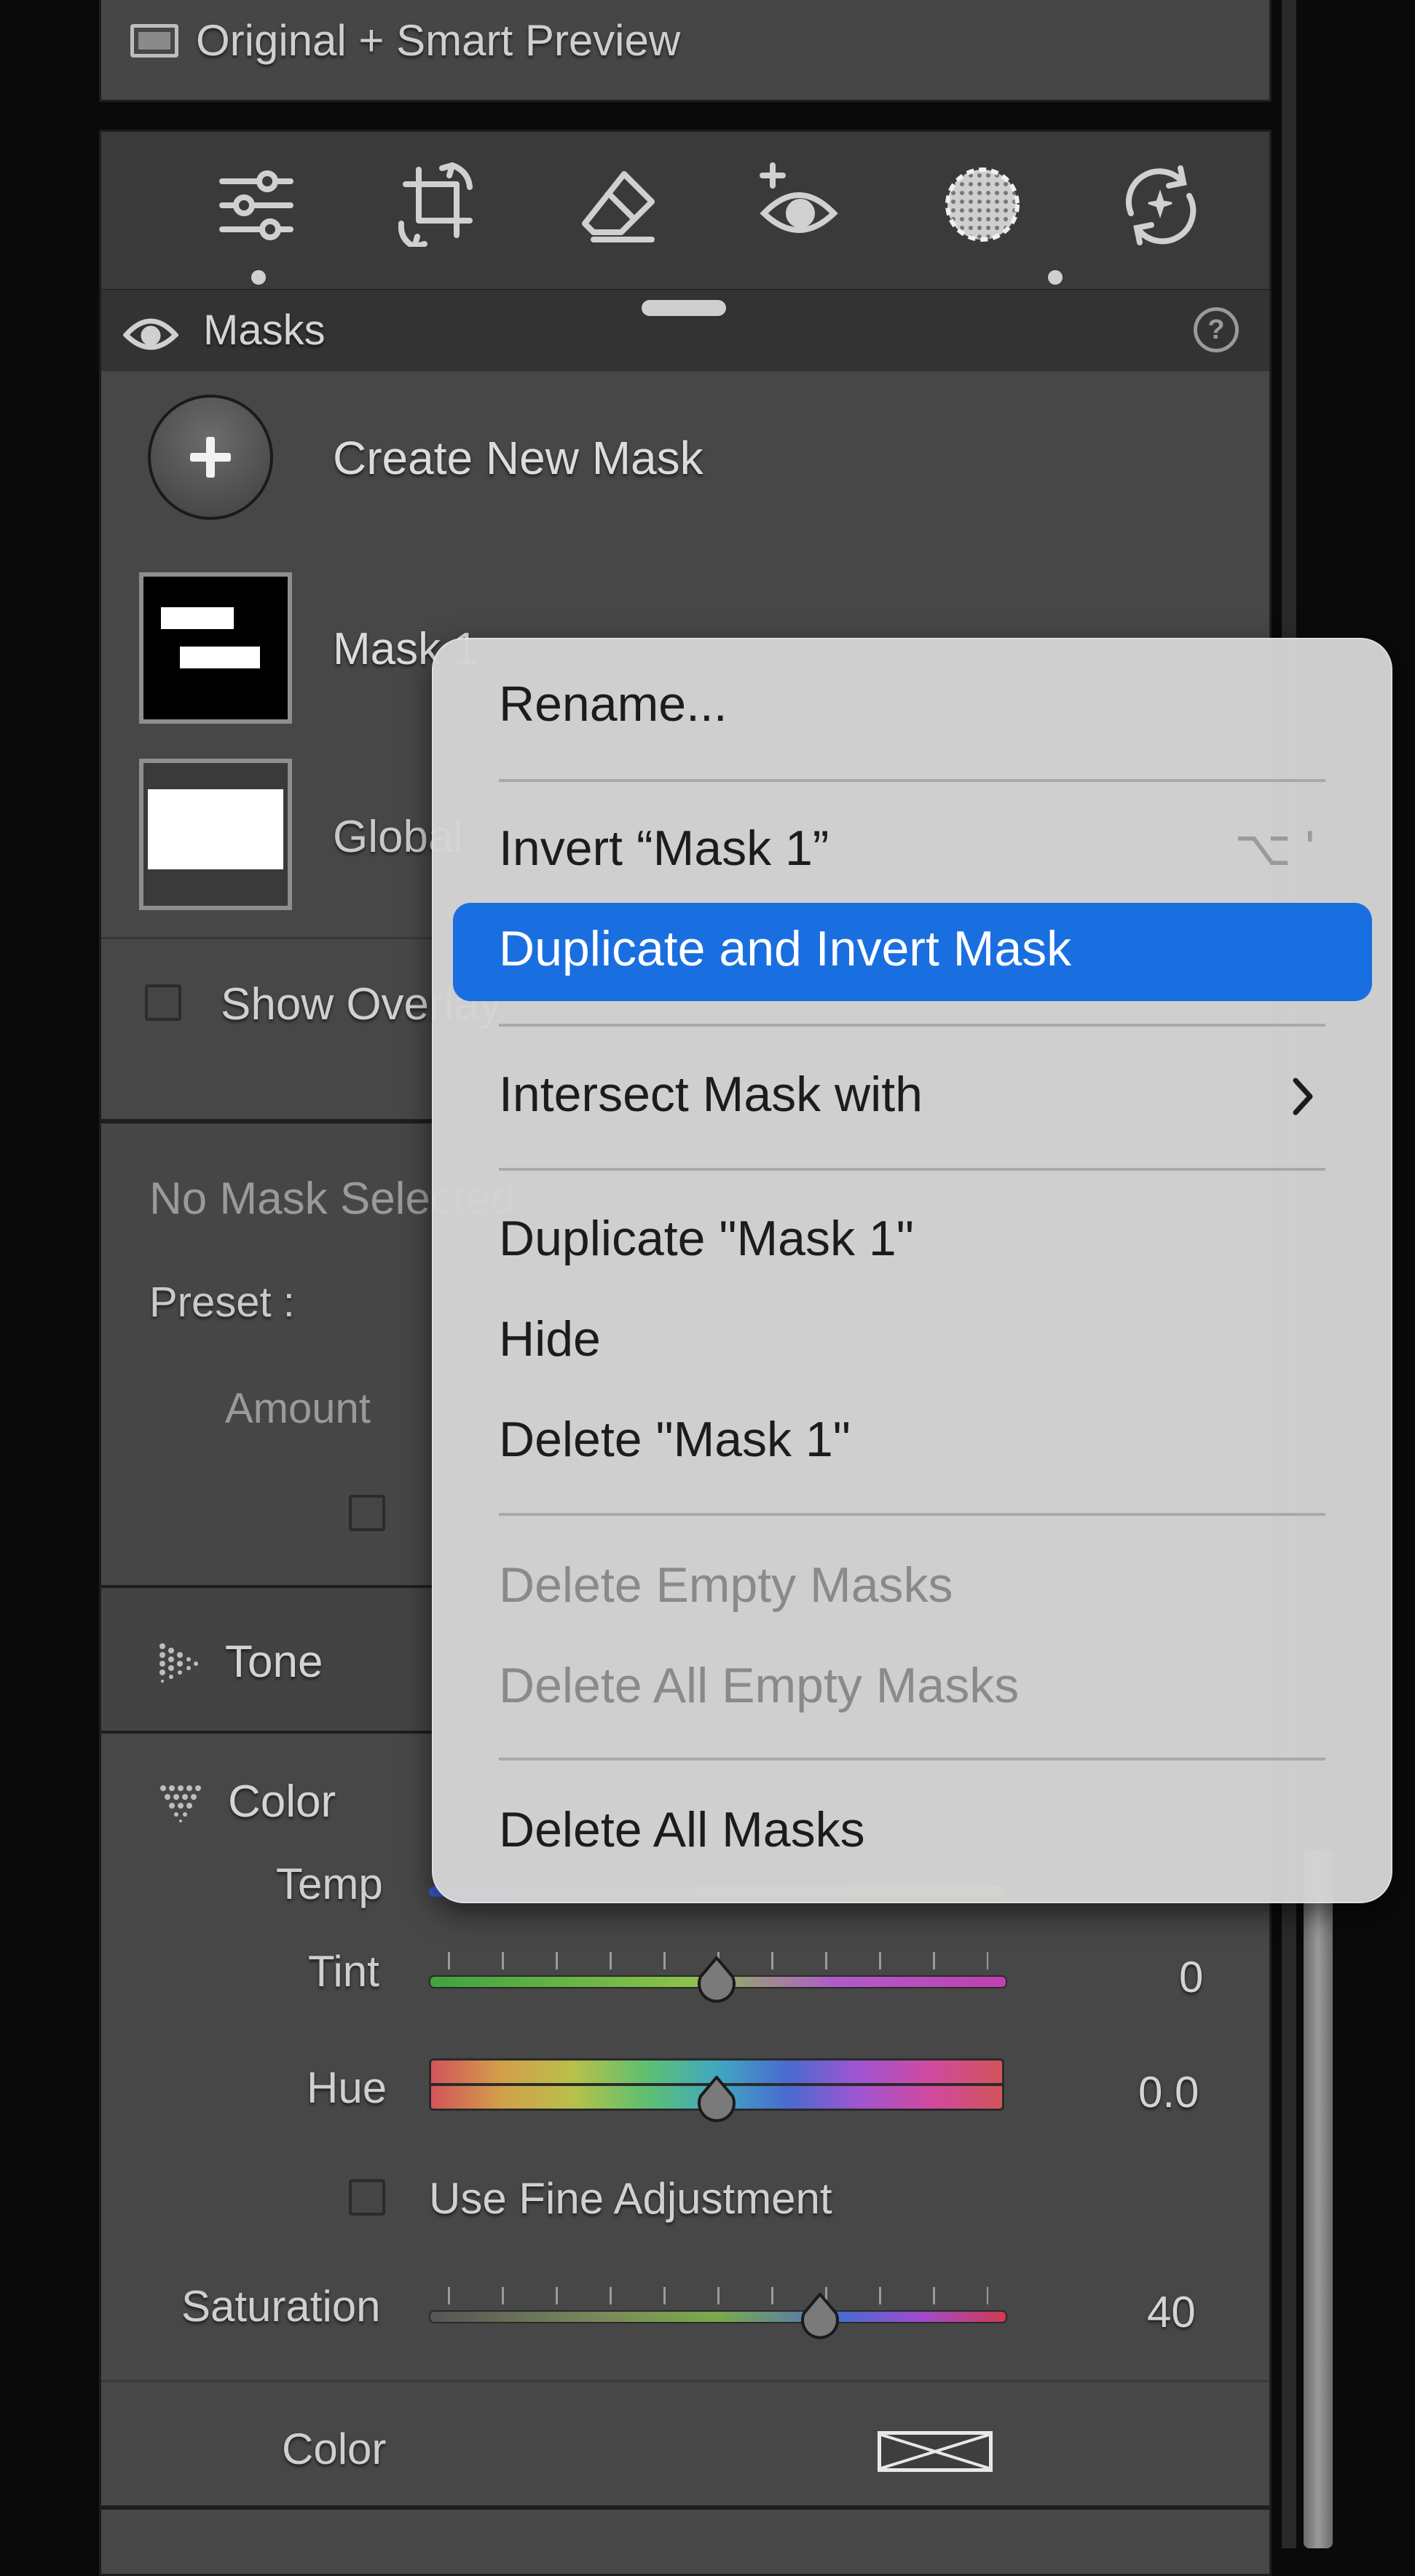  What do you see at coordinates (820, 2315) in the screenshot?
I see `saturation-slider-thumb` at bounding box center [820, 2315].